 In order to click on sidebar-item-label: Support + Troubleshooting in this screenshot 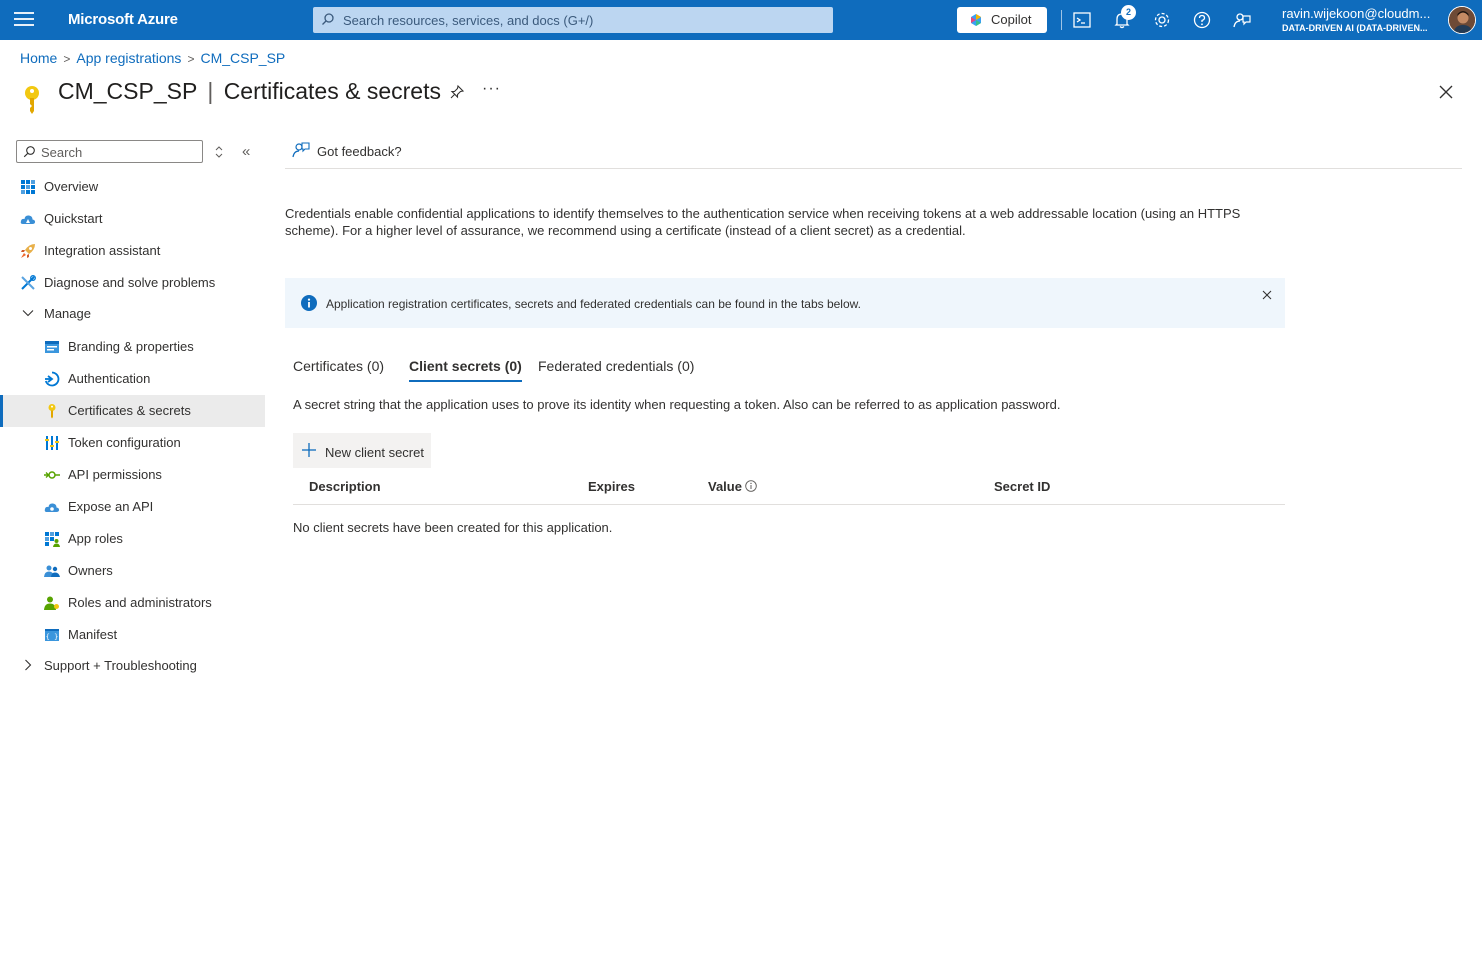, I will do `click(120, 665)`.